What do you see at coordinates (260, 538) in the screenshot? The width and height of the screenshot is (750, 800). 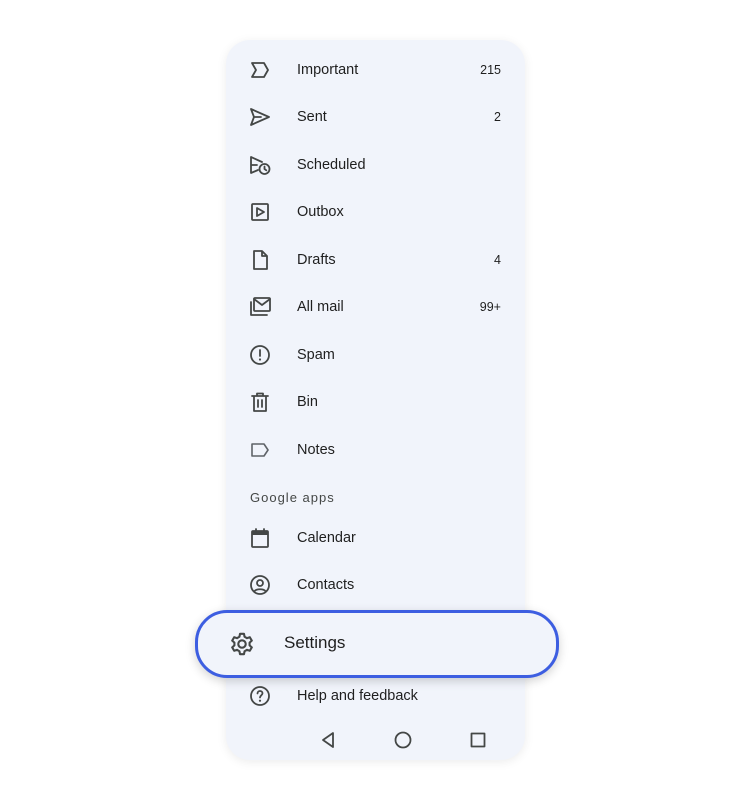 I see `calendar-icon` at bounding box center [260, 538].